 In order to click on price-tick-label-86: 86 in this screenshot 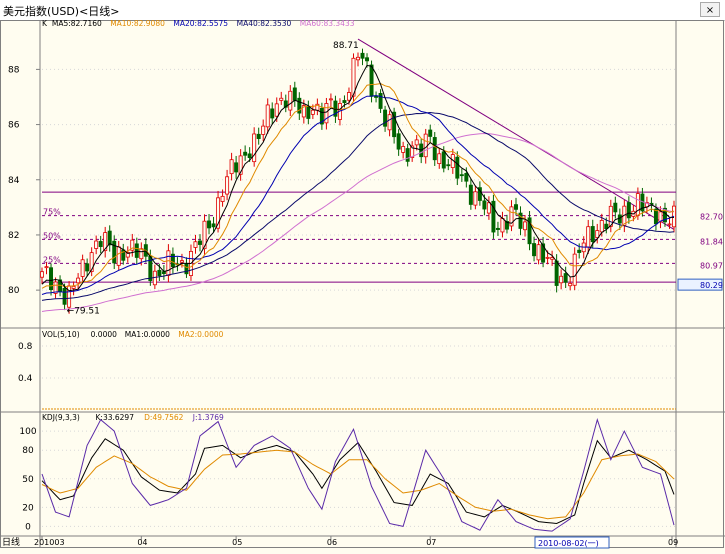, I will do `click(14, 126)`.